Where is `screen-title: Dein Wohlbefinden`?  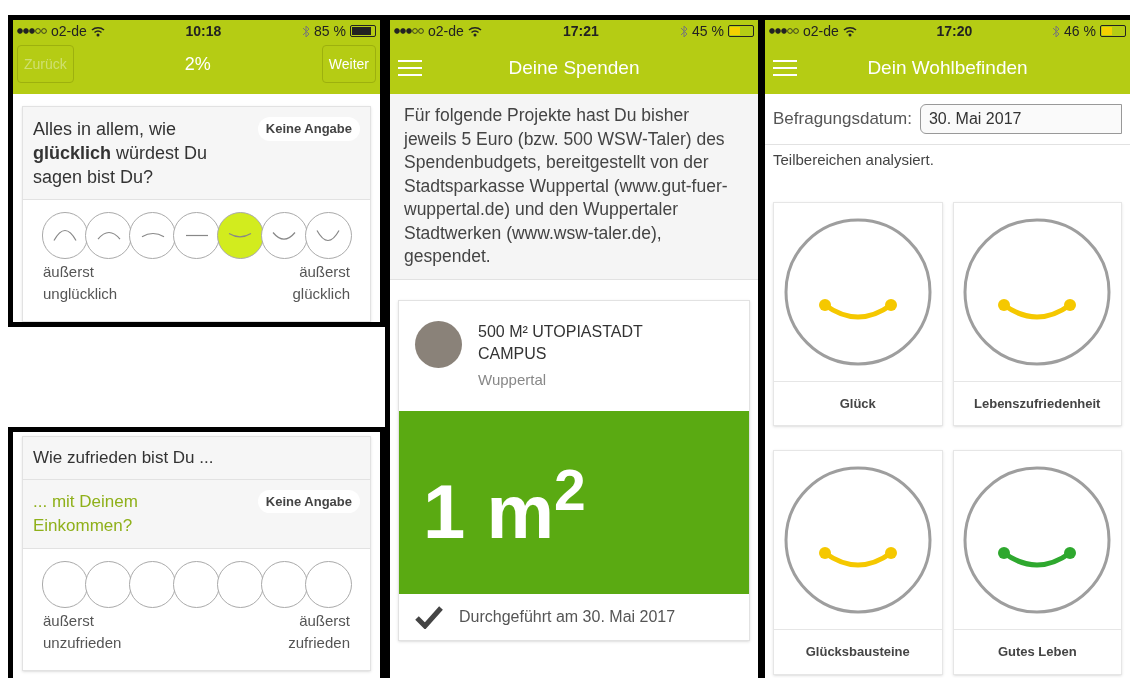 screen-title: Dein Wohlbefinden is located at coordinates (947, 67).